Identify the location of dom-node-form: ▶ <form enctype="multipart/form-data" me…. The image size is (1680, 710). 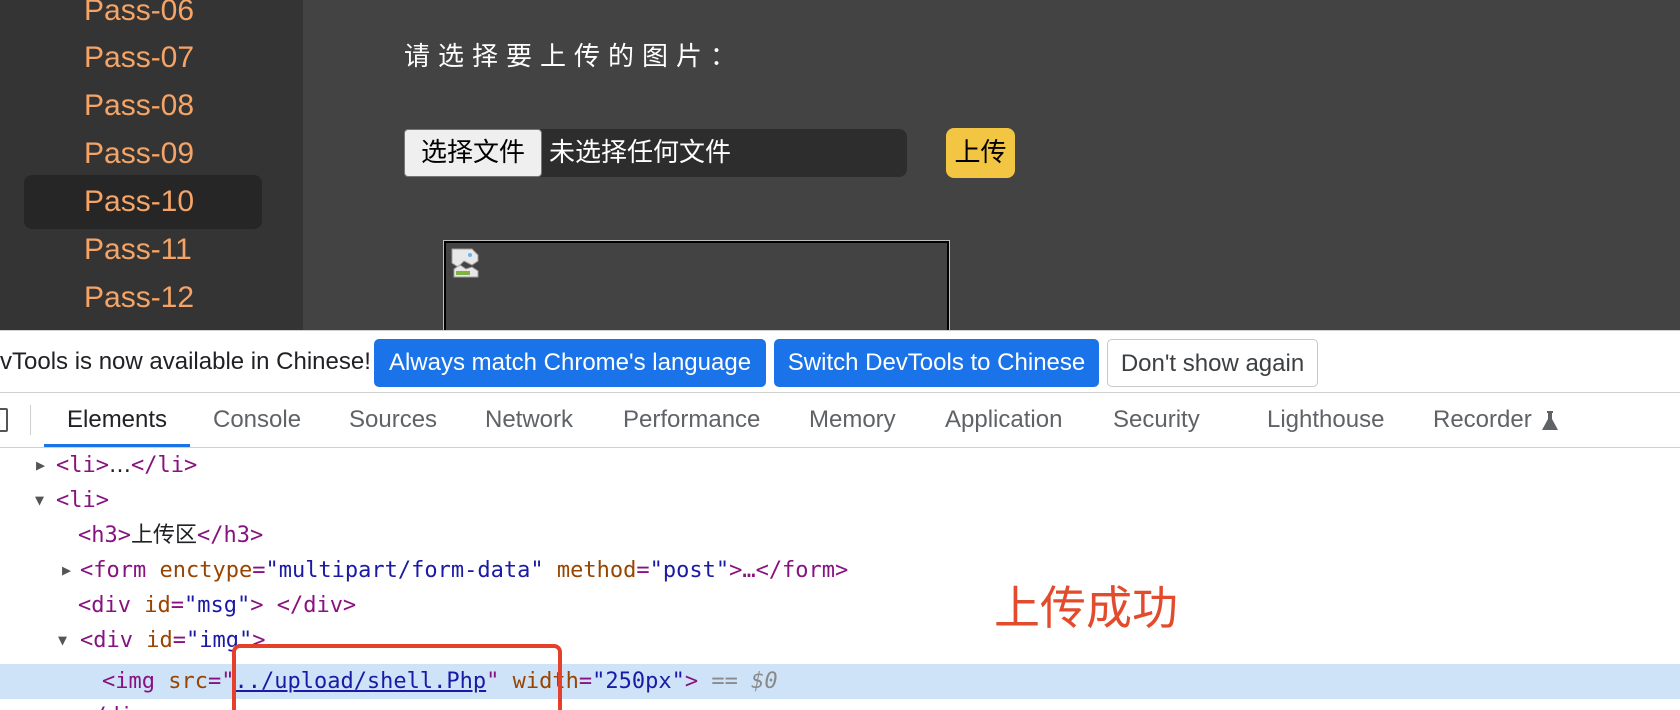
(840, 570).